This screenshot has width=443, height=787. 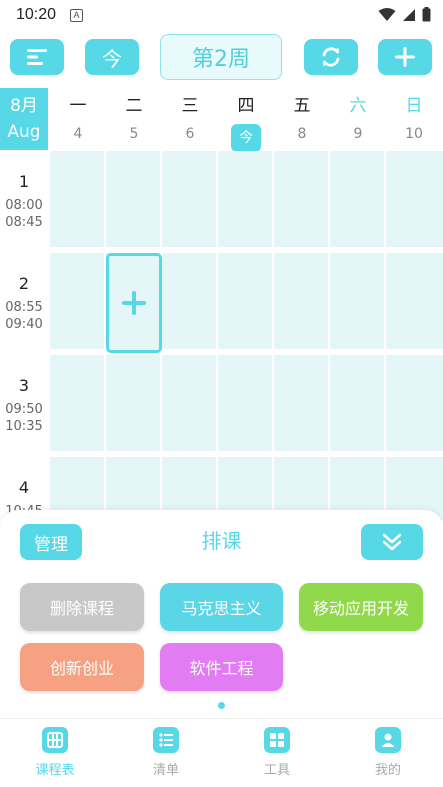 I want to click on day-column-sat: 六 9, so click(x=358, y=119).